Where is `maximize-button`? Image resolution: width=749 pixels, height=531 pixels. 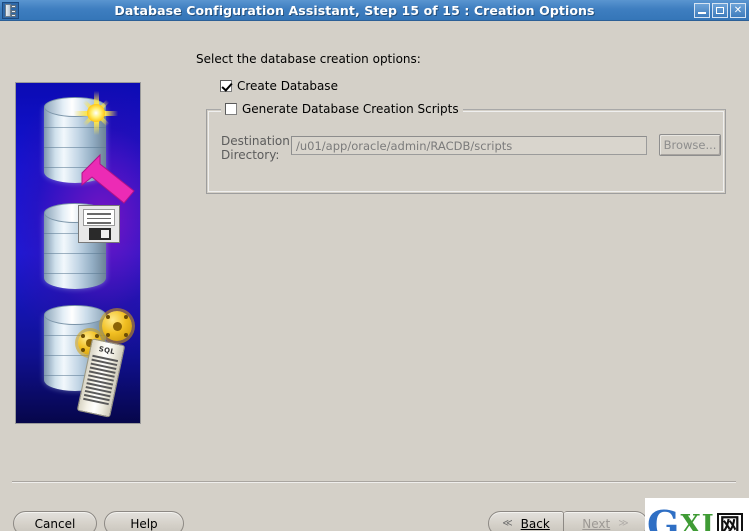 maximize-button is located at coordinates (720, 10).